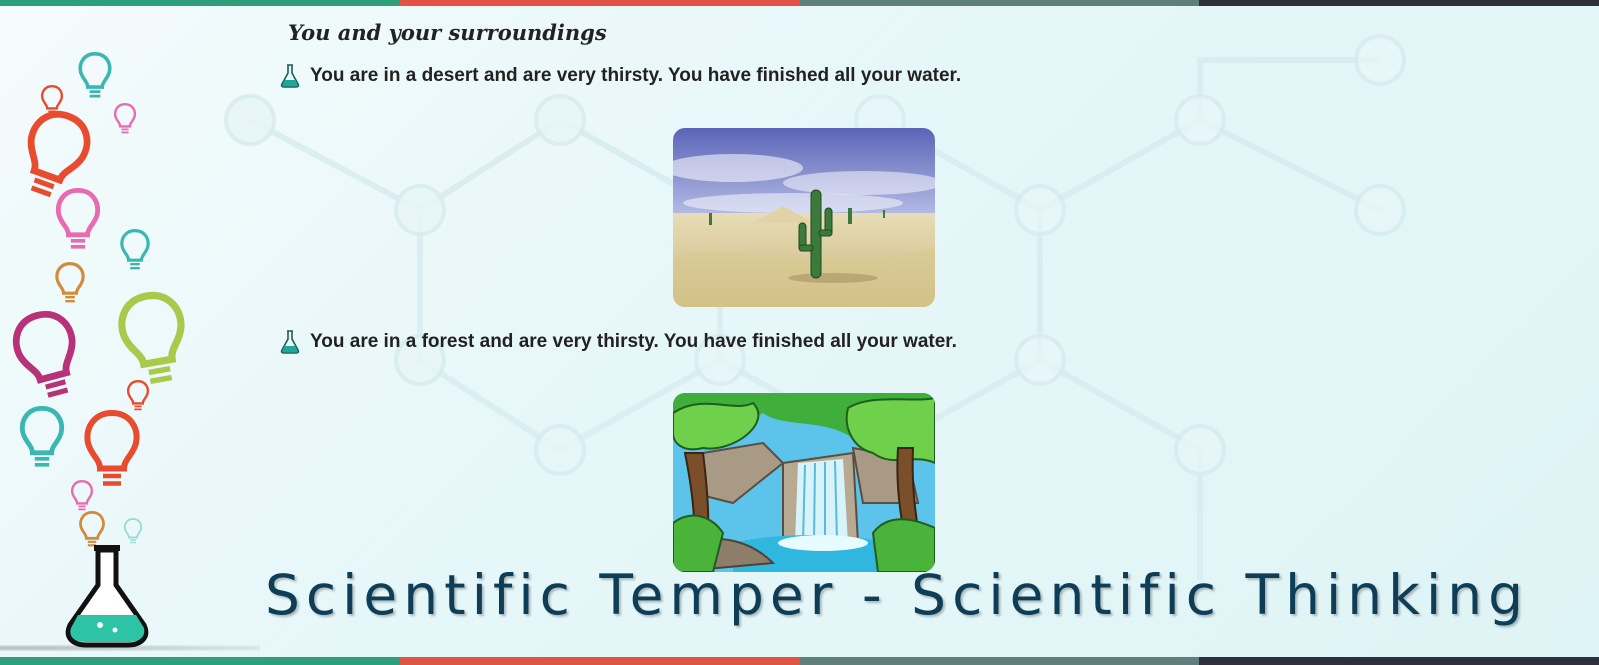 This screenshot has height=665, width=1599. What do you see at coordinates (107, 596) in the screenshot?
I see `lab-flask-icon` at bounding box center [107, 596].